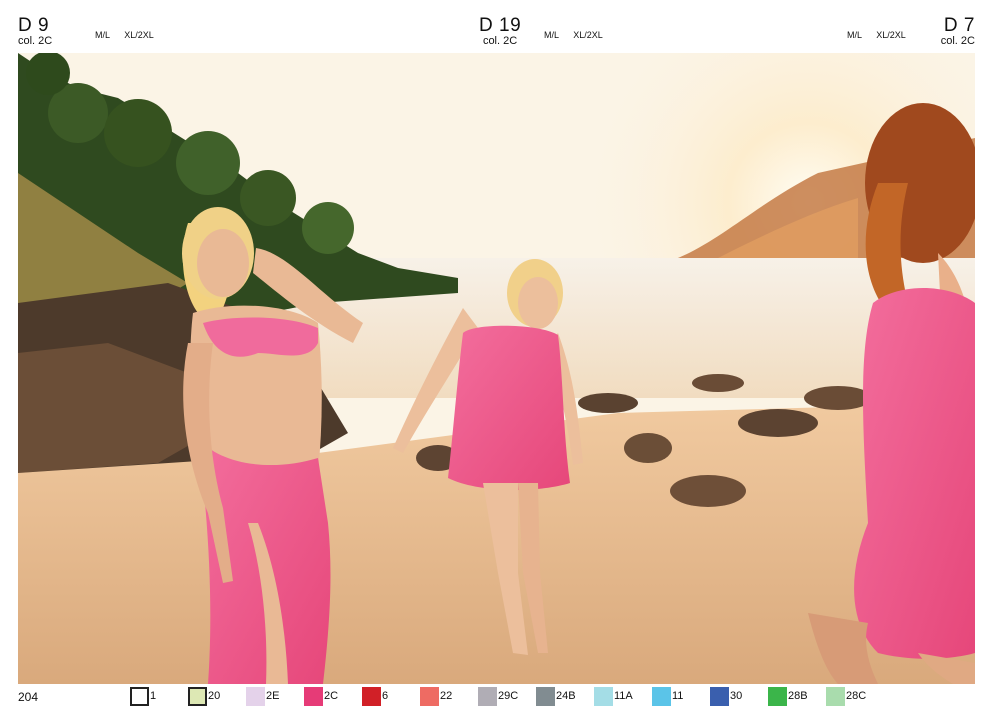  I want to click on swatch-code: 22, so click(446, 696).